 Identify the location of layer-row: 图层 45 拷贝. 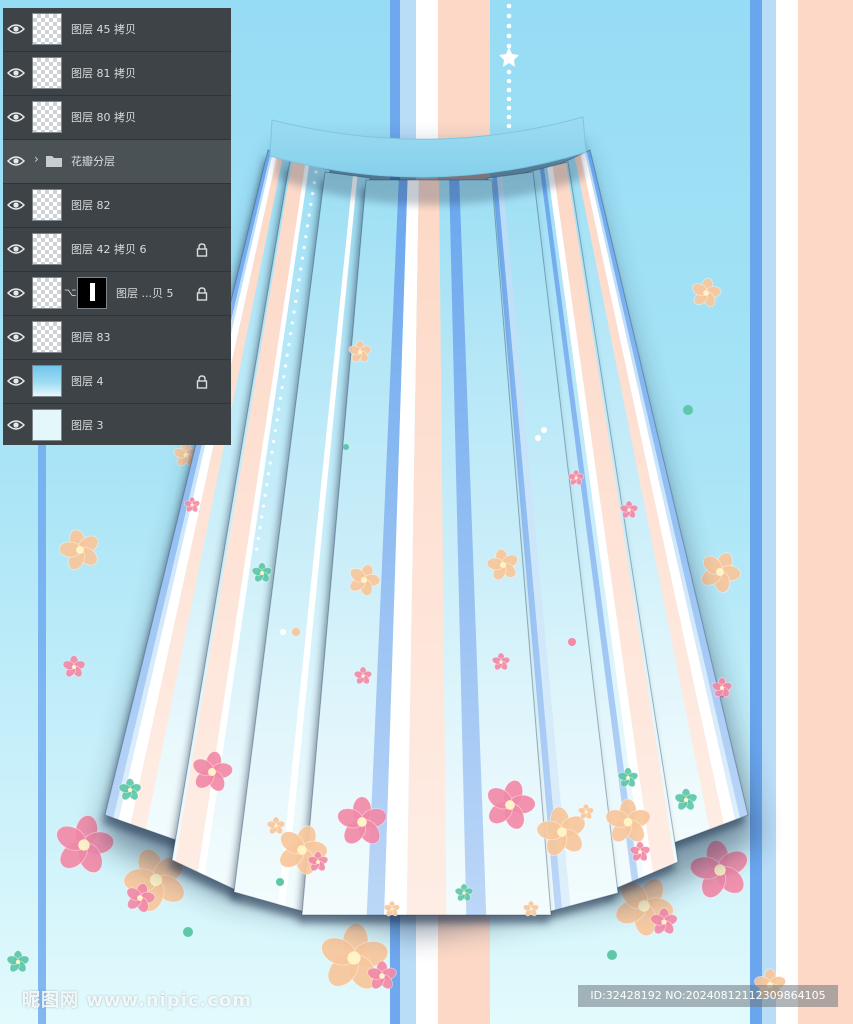
(117, 30).